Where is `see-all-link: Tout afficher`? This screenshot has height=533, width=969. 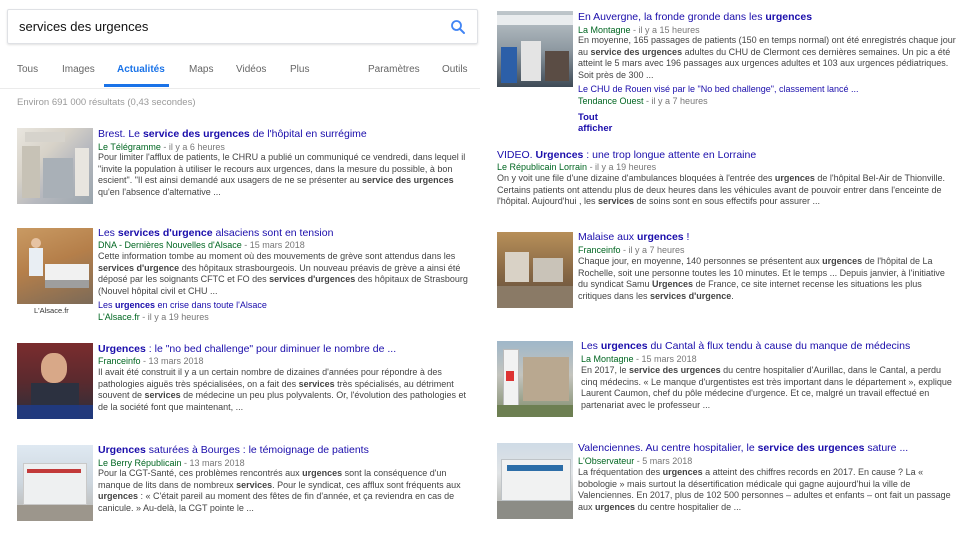
see-all-link: Tout afficher is located at coordinates (595, 123).